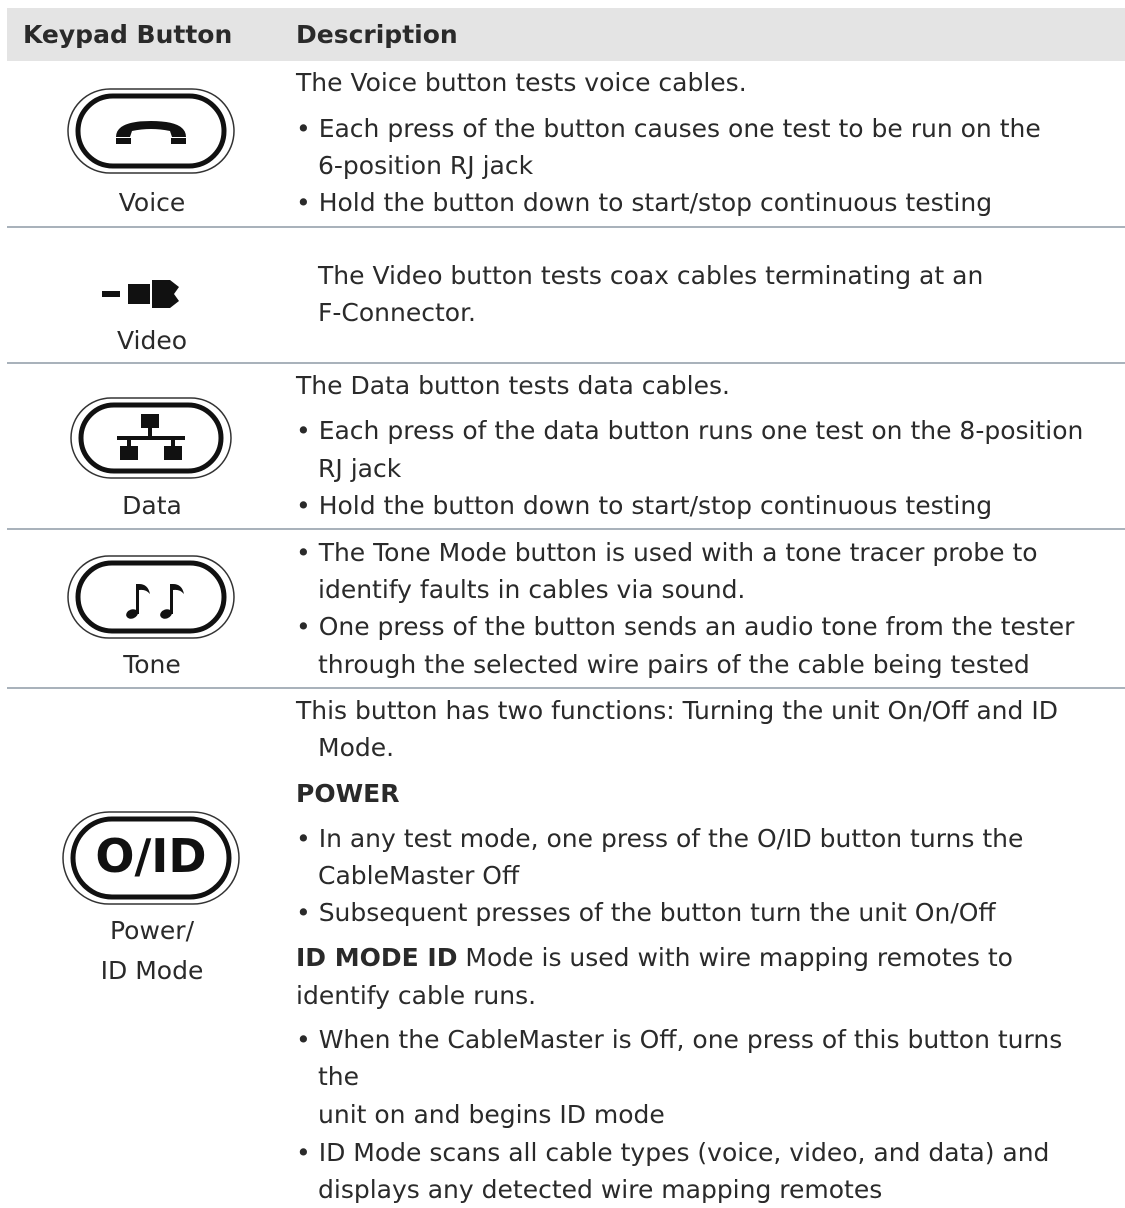  I want to click on voice-button-graphic, so click(151, 131).